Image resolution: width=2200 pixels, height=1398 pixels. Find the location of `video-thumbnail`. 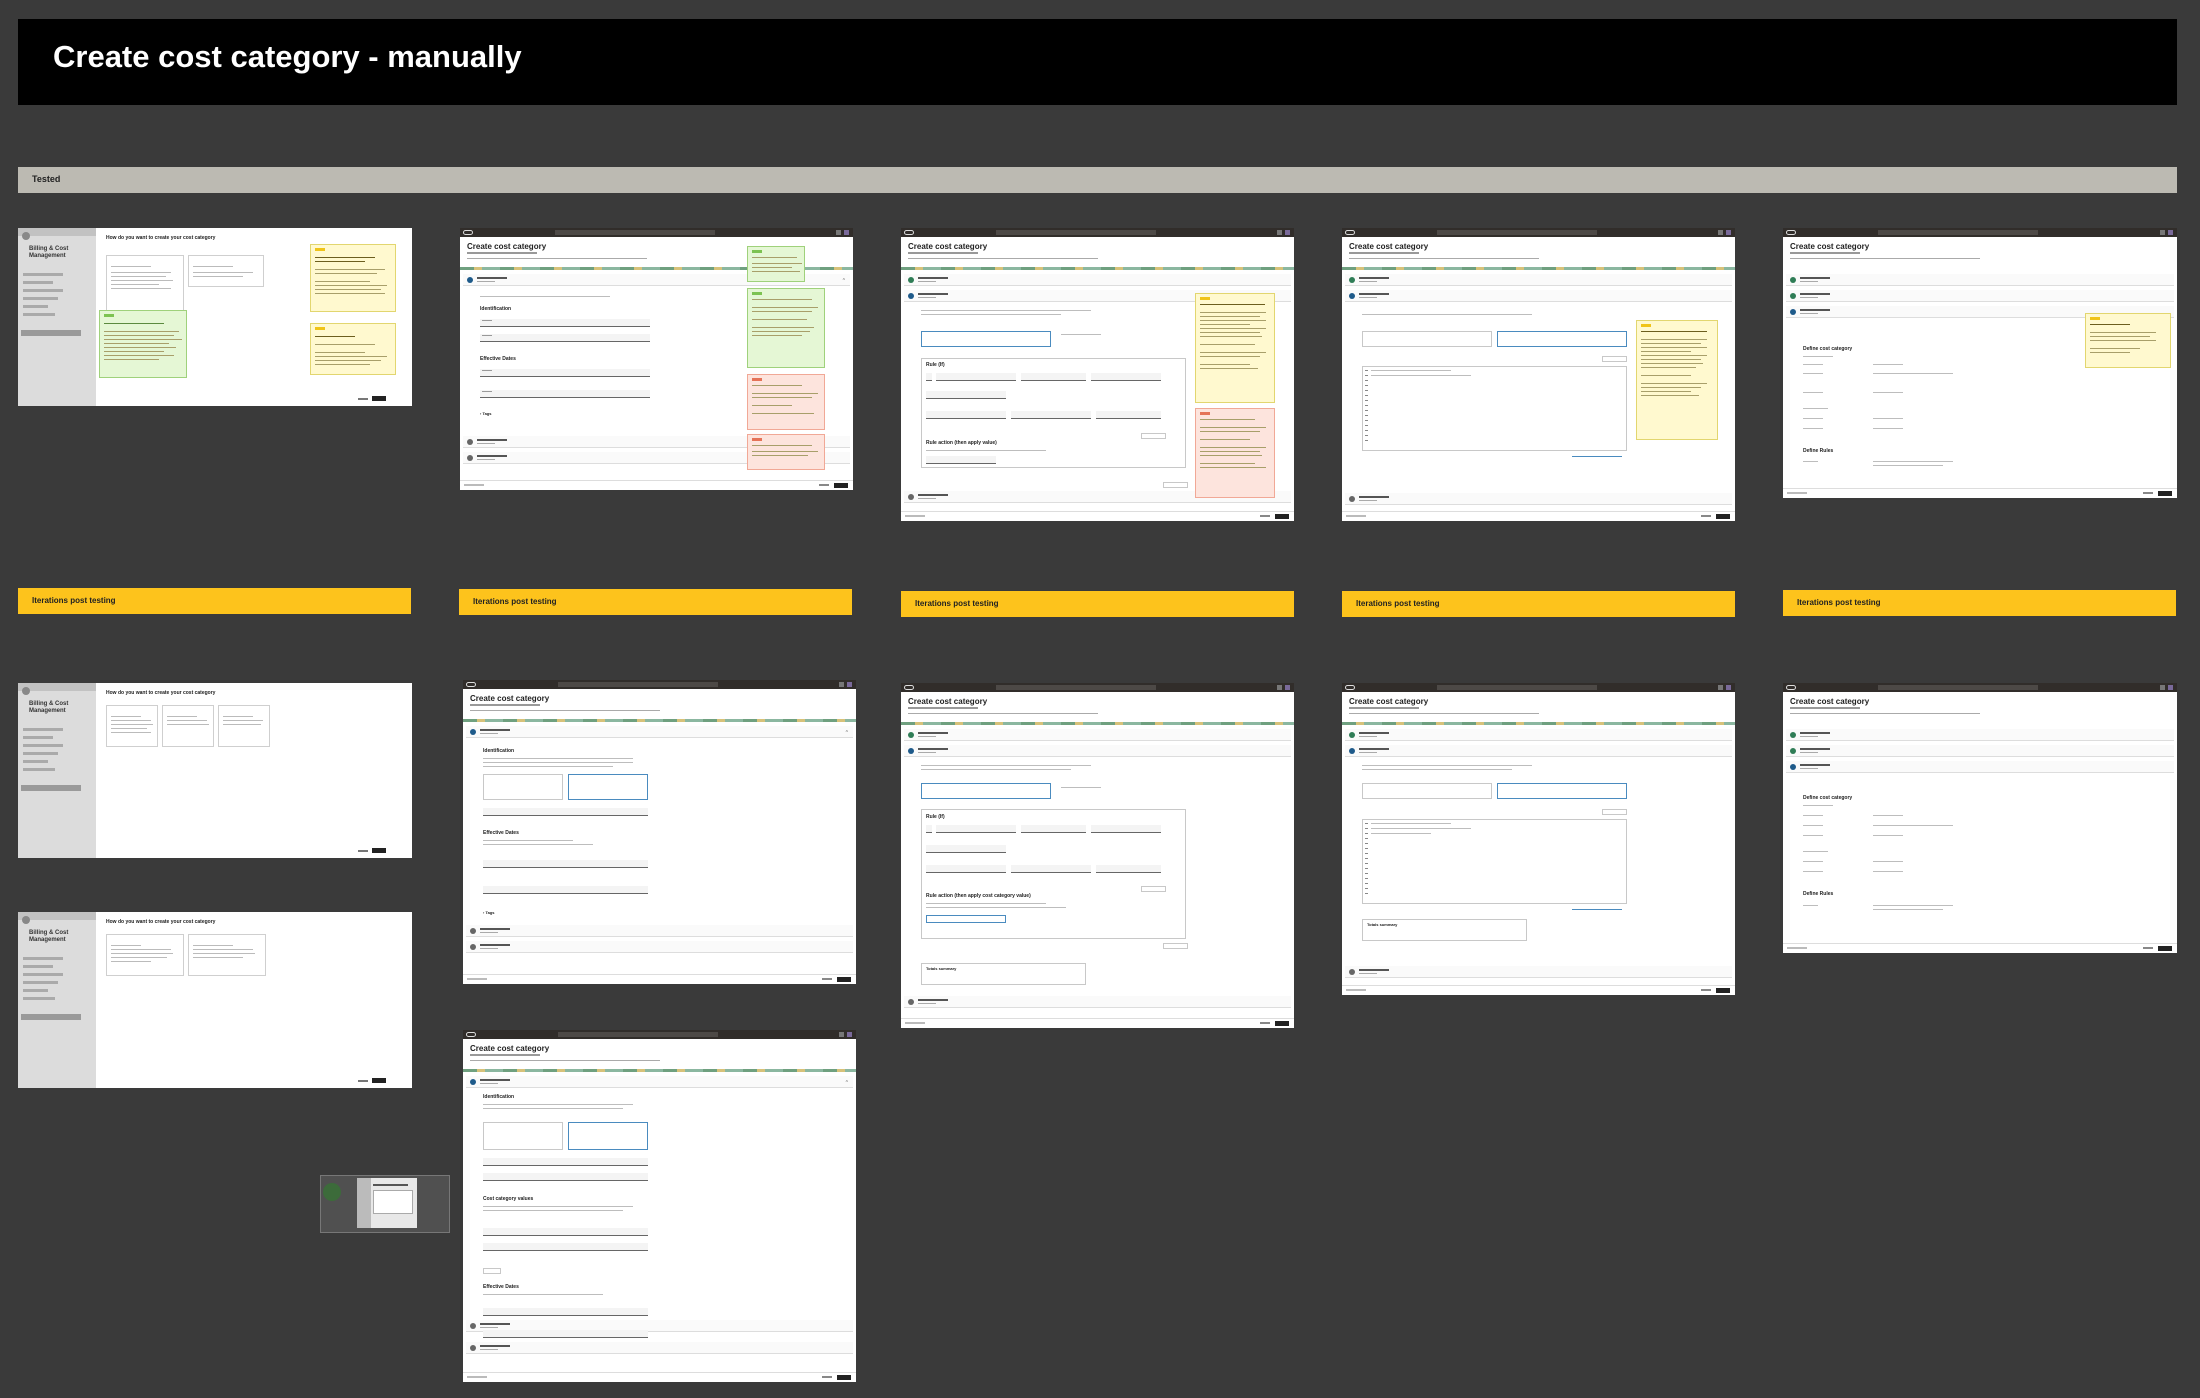

video-thumbnail is located at coordinates (385, 1204).